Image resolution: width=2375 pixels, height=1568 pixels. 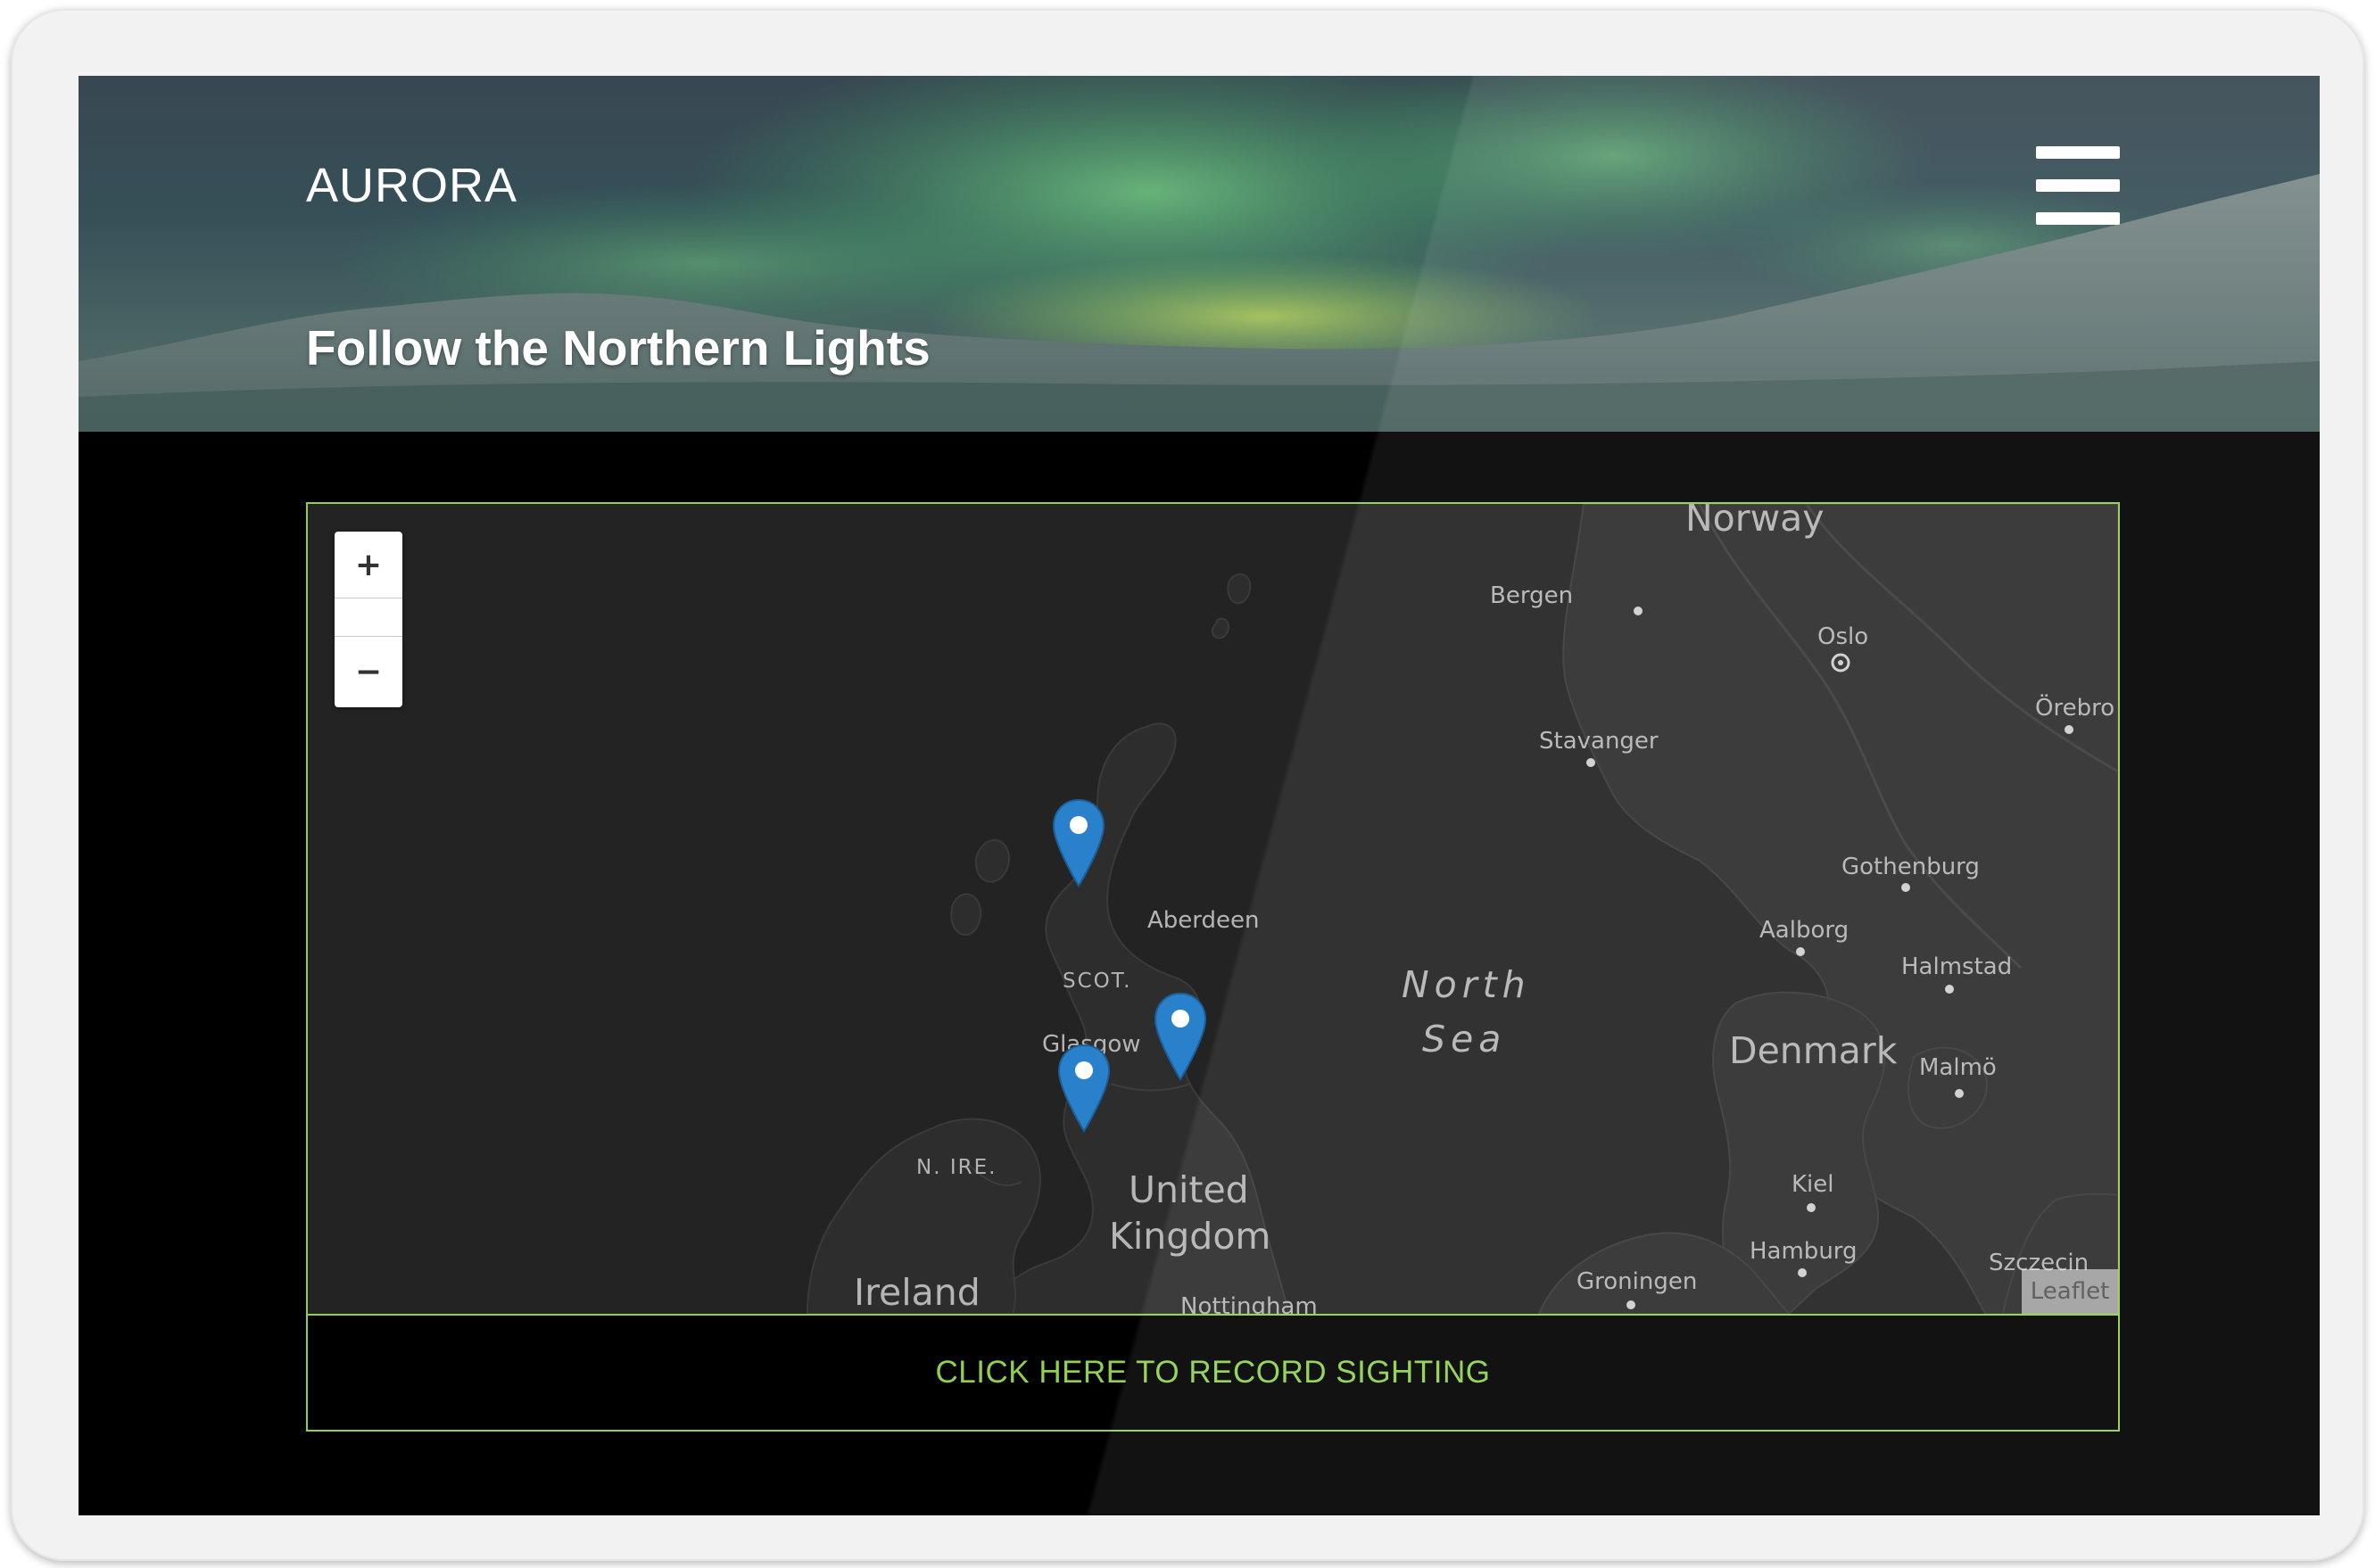 What do you see at coordinates (1097, 981) in the screenshot?
I see `map-label-scot: SCOT.` at bounding box center [1097, 981].